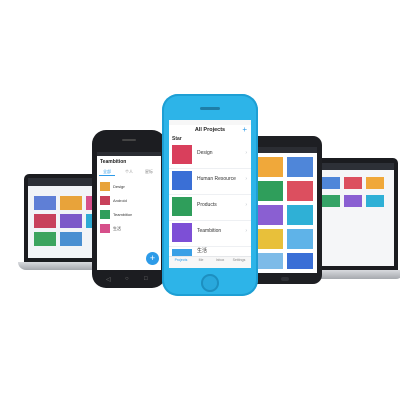 This screenshot has width=400, height=400. Describe the element at coordinates (120, 200) in the screenshot. I see `android-project-label: Android` at that location.